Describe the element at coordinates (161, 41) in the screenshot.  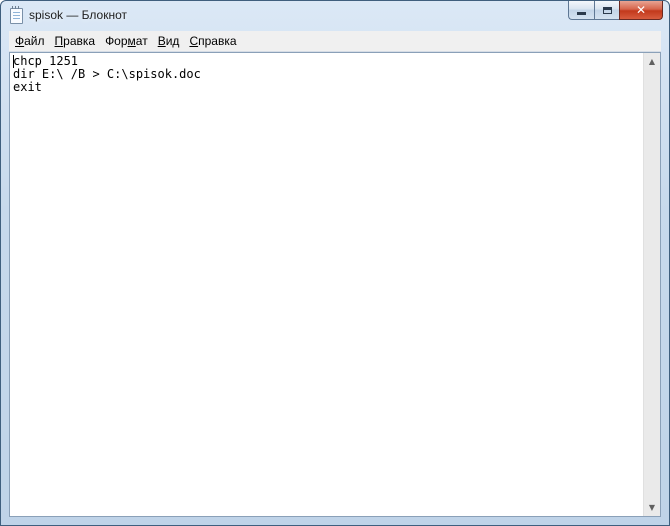
I see `menu-view-accel: В` at that location.